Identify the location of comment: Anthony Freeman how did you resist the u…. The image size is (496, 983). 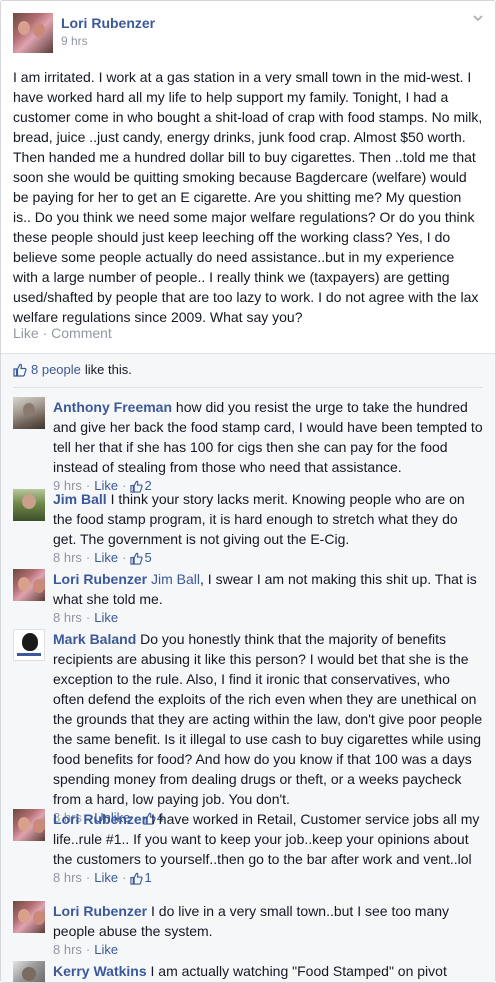
(248, 446).